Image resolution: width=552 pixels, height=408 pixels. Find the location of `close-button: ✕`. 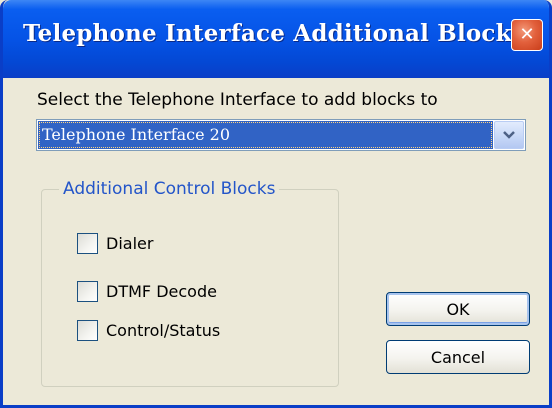

close-button: ✕ is located at coordinates (527, 35).